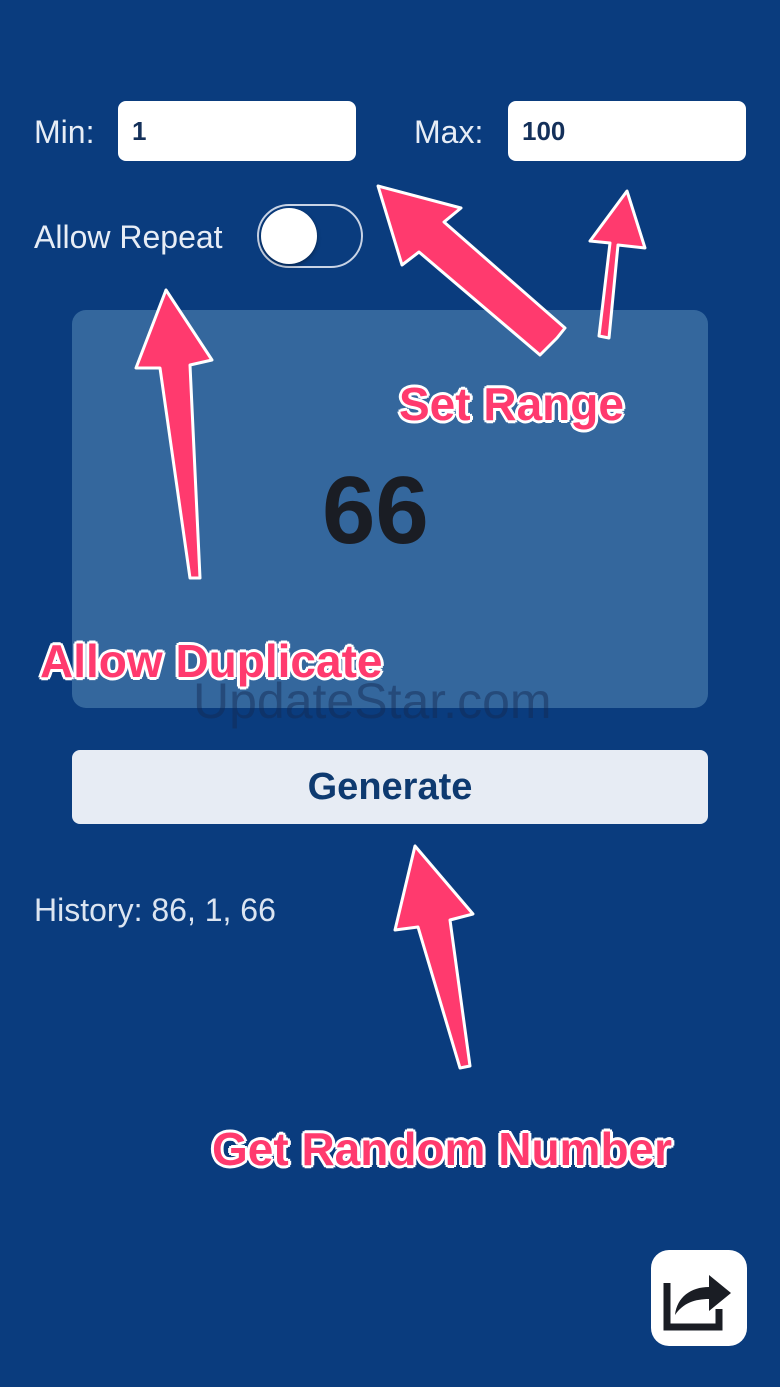 This screenshot has height=1387, width=780. Describe the element at coordinates (697, 1303) in the screenshot. I see `share-icon` at that location.